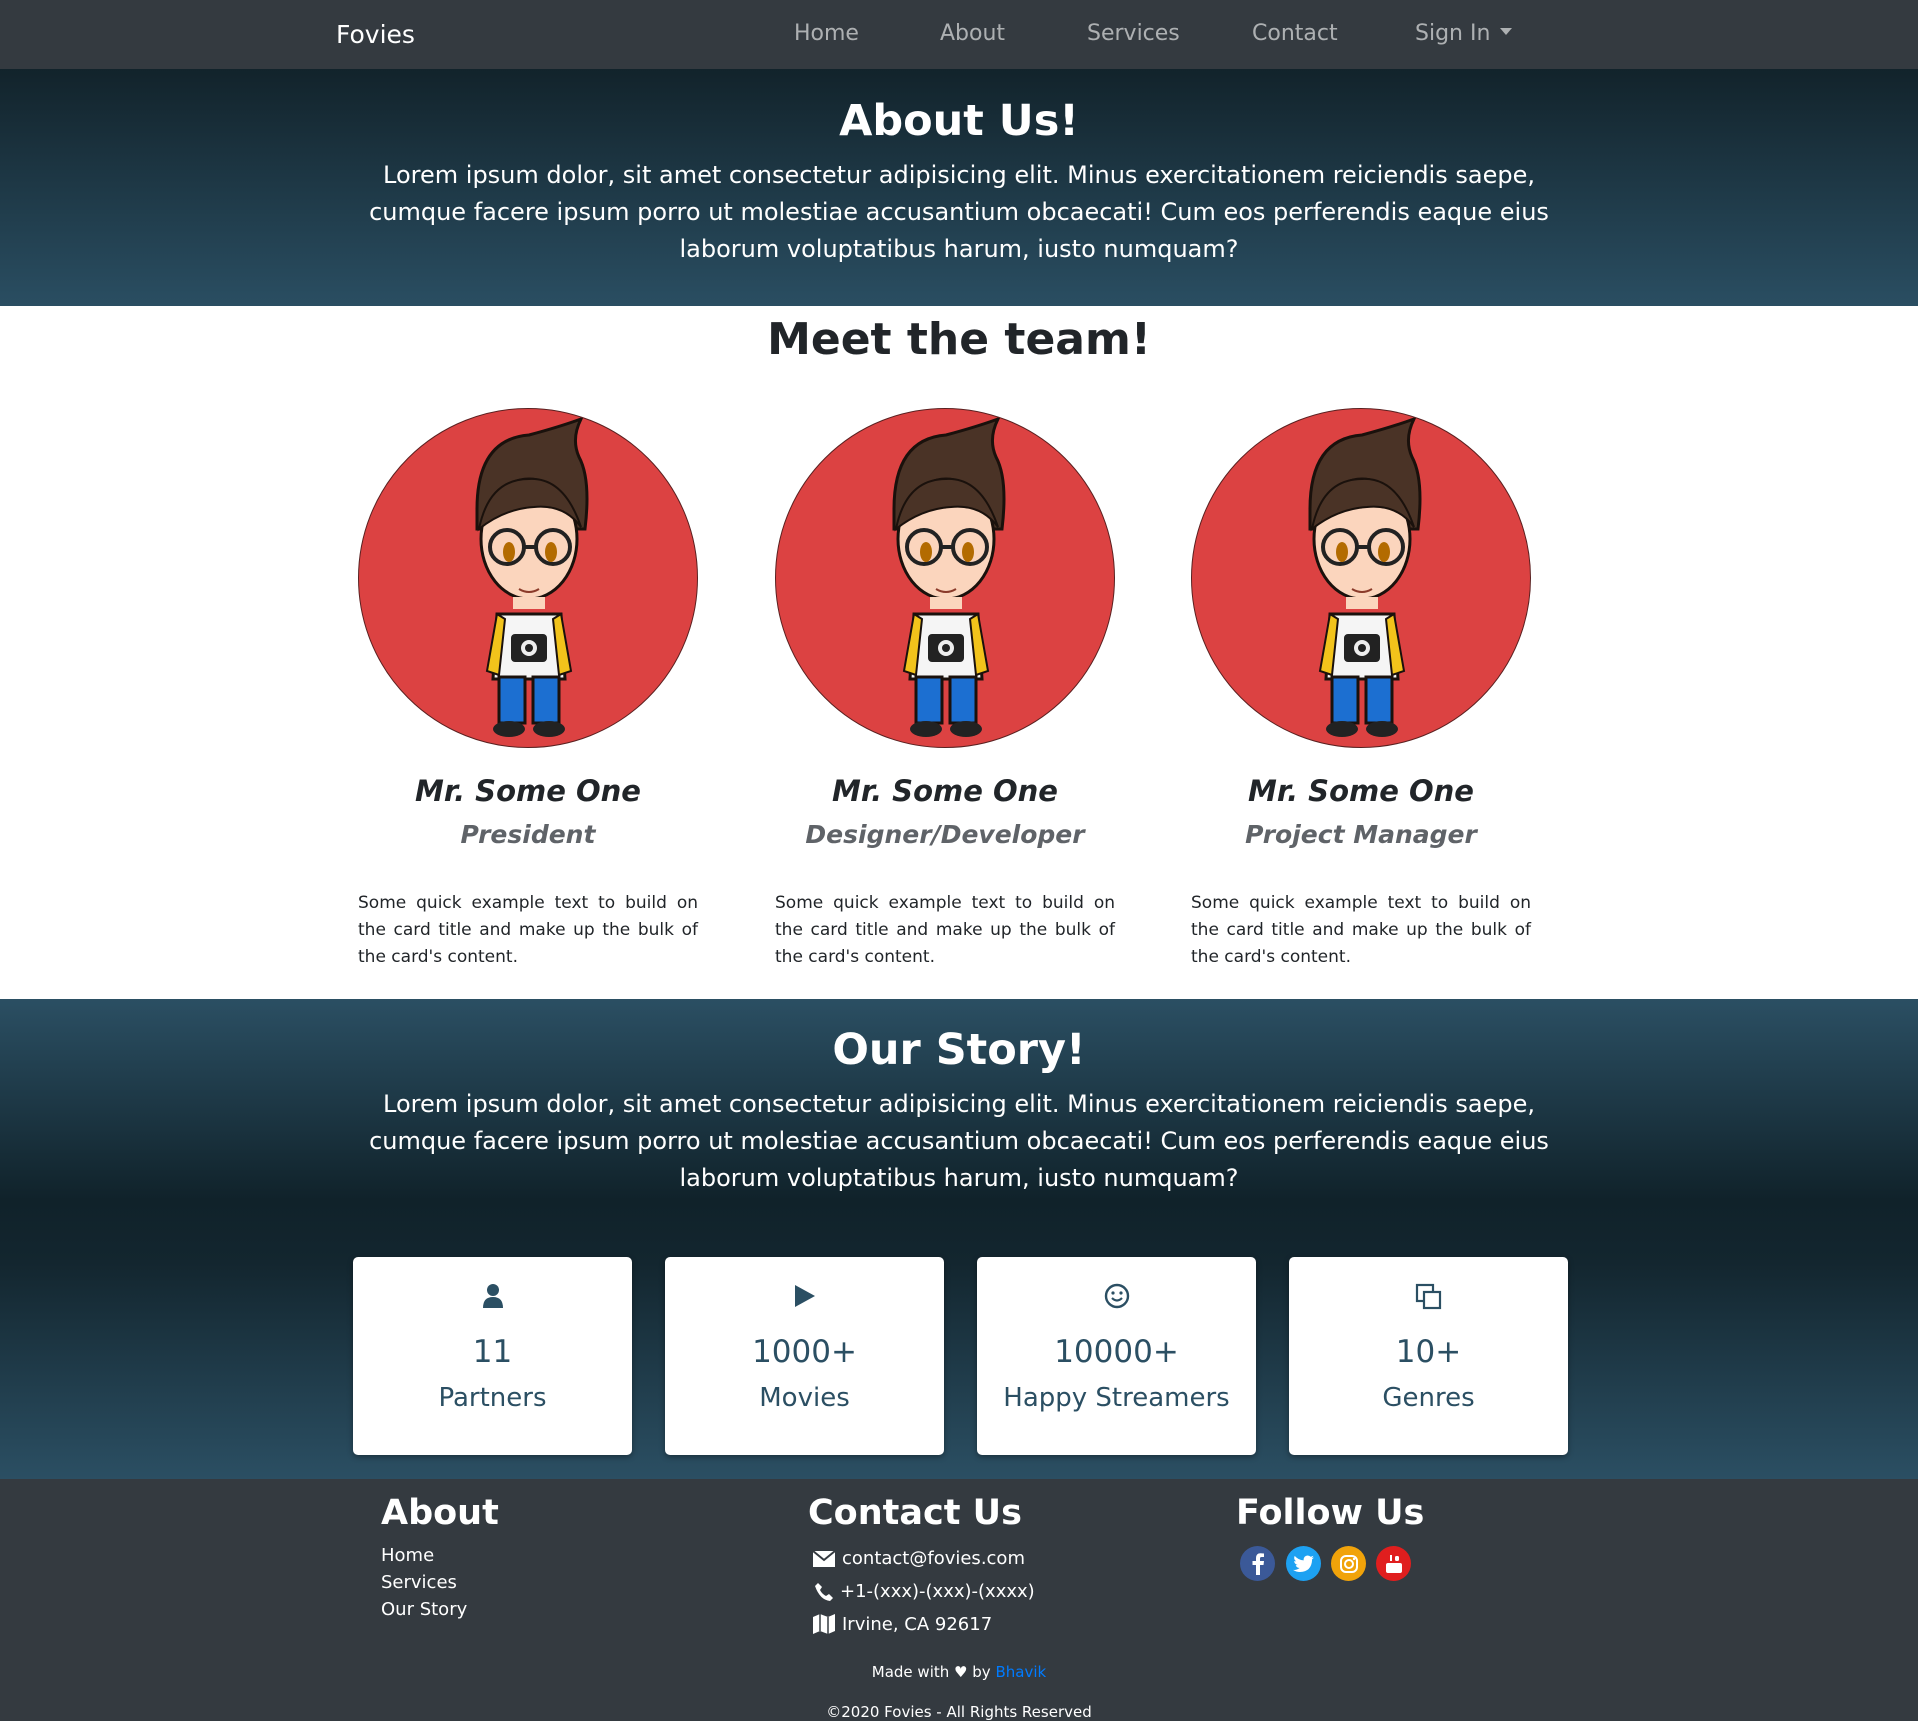 This screenshot has width=1918, height=1721. I want to click on stat-card-streamers: 10000+ Happy Streamers, so click(1116, 1356).